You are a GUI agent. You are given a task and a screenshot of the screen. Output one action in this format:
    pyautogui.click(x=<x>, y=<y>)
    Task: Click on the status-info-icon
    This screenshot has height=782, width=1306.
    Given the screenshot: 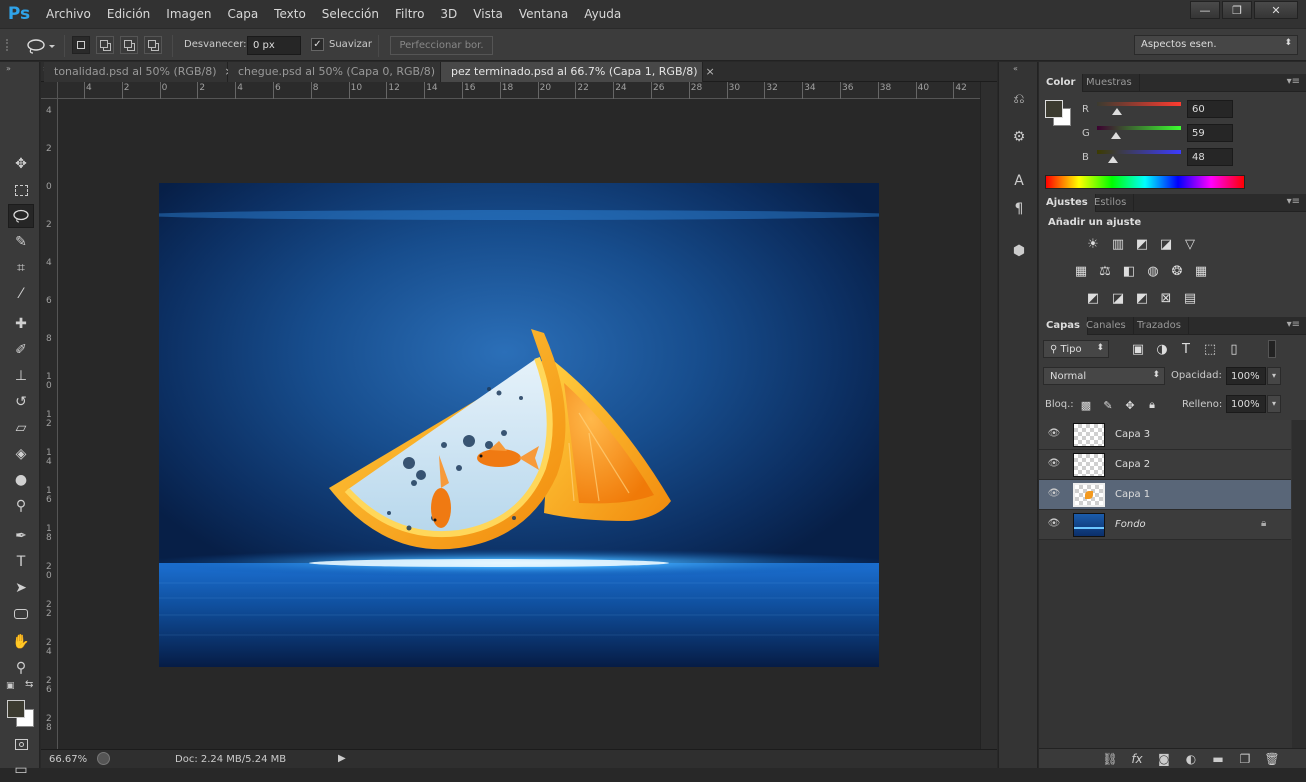 What is the action you would take?
    pyautogui.click(x=103, y=758)
    